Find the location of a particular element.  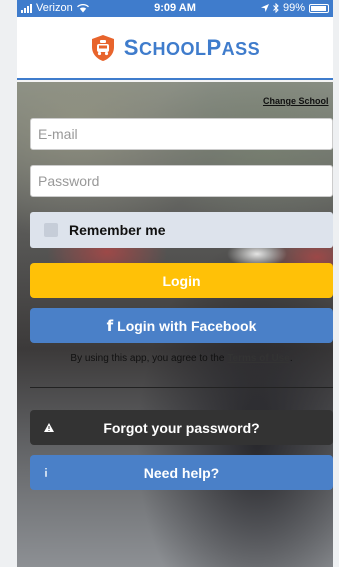

left-margin is located at coordinates (8, 283).